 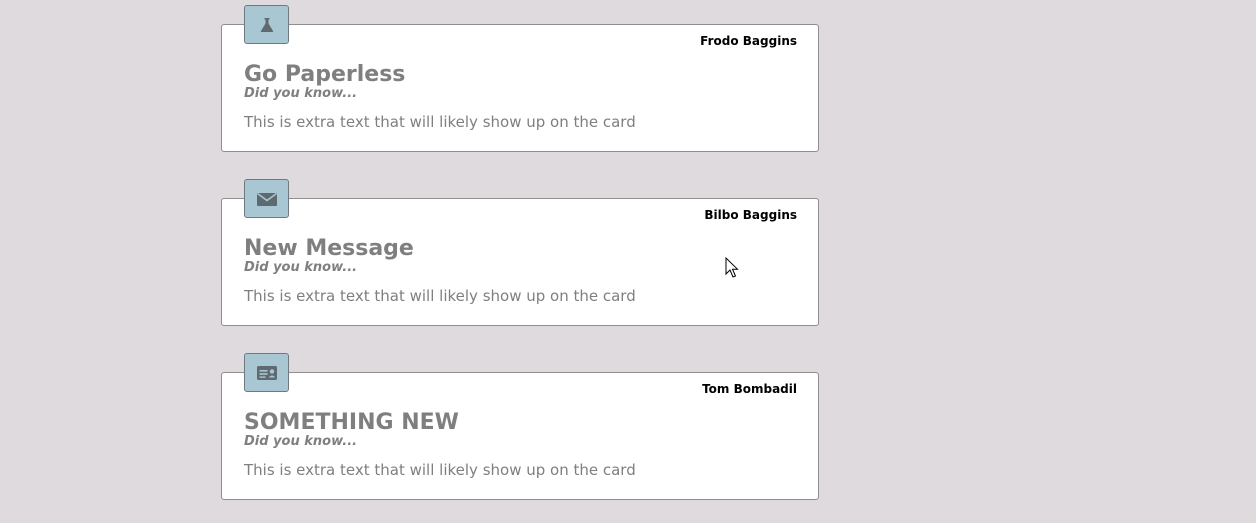 What do you see at coordinates (351, 422) in the screenshot?
I see `card-title: SOMETHING NEW` at bounding box center [351, 422].